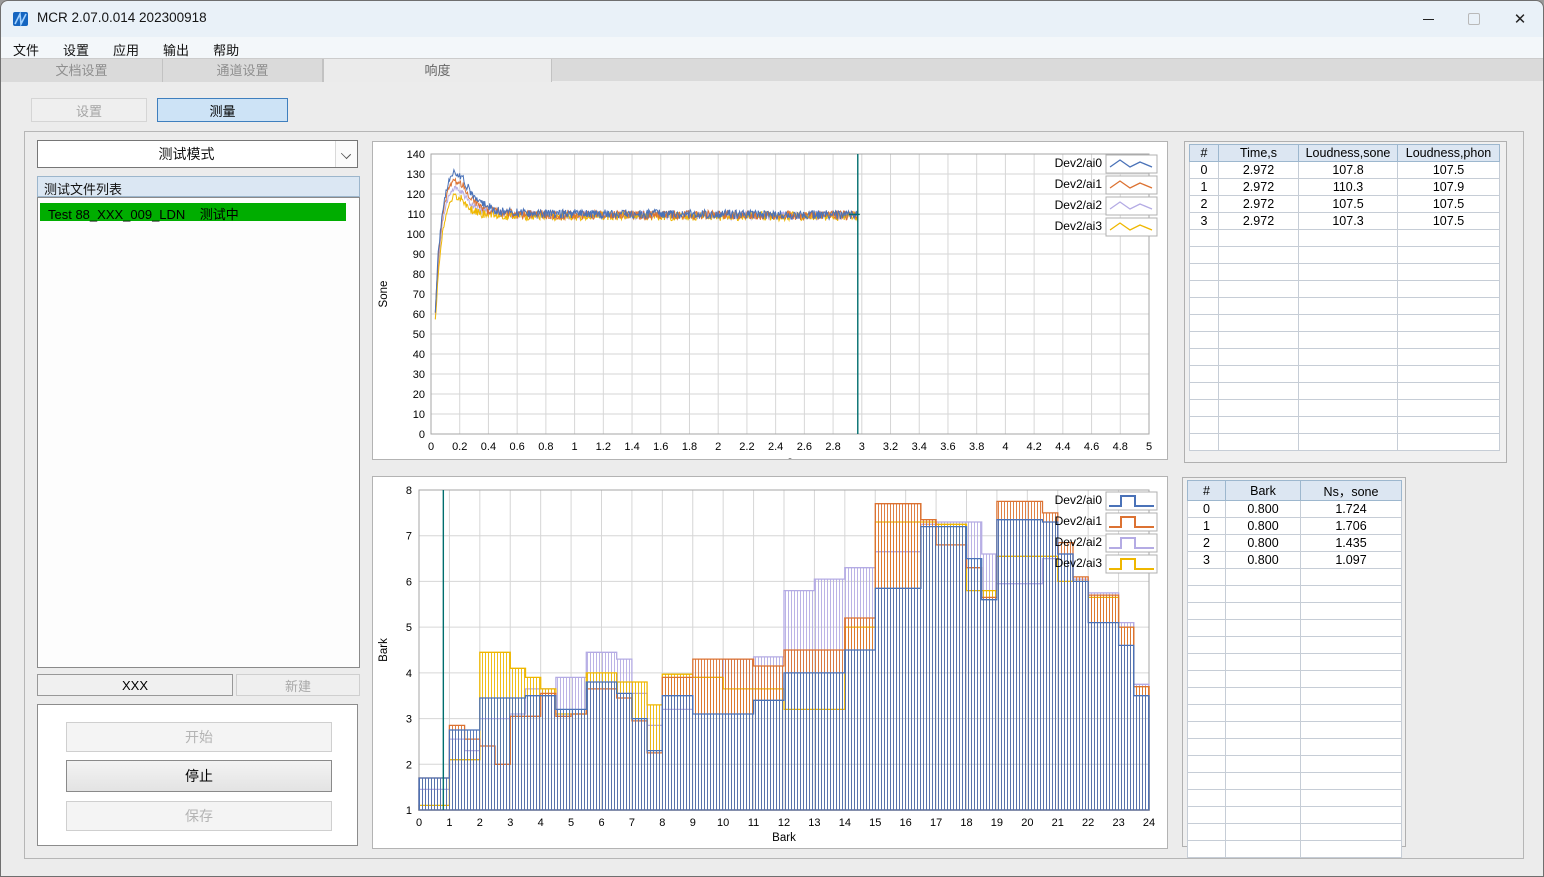 The image size is (1544, 877). I want to click on svg-text: 14, so click(845, 823).